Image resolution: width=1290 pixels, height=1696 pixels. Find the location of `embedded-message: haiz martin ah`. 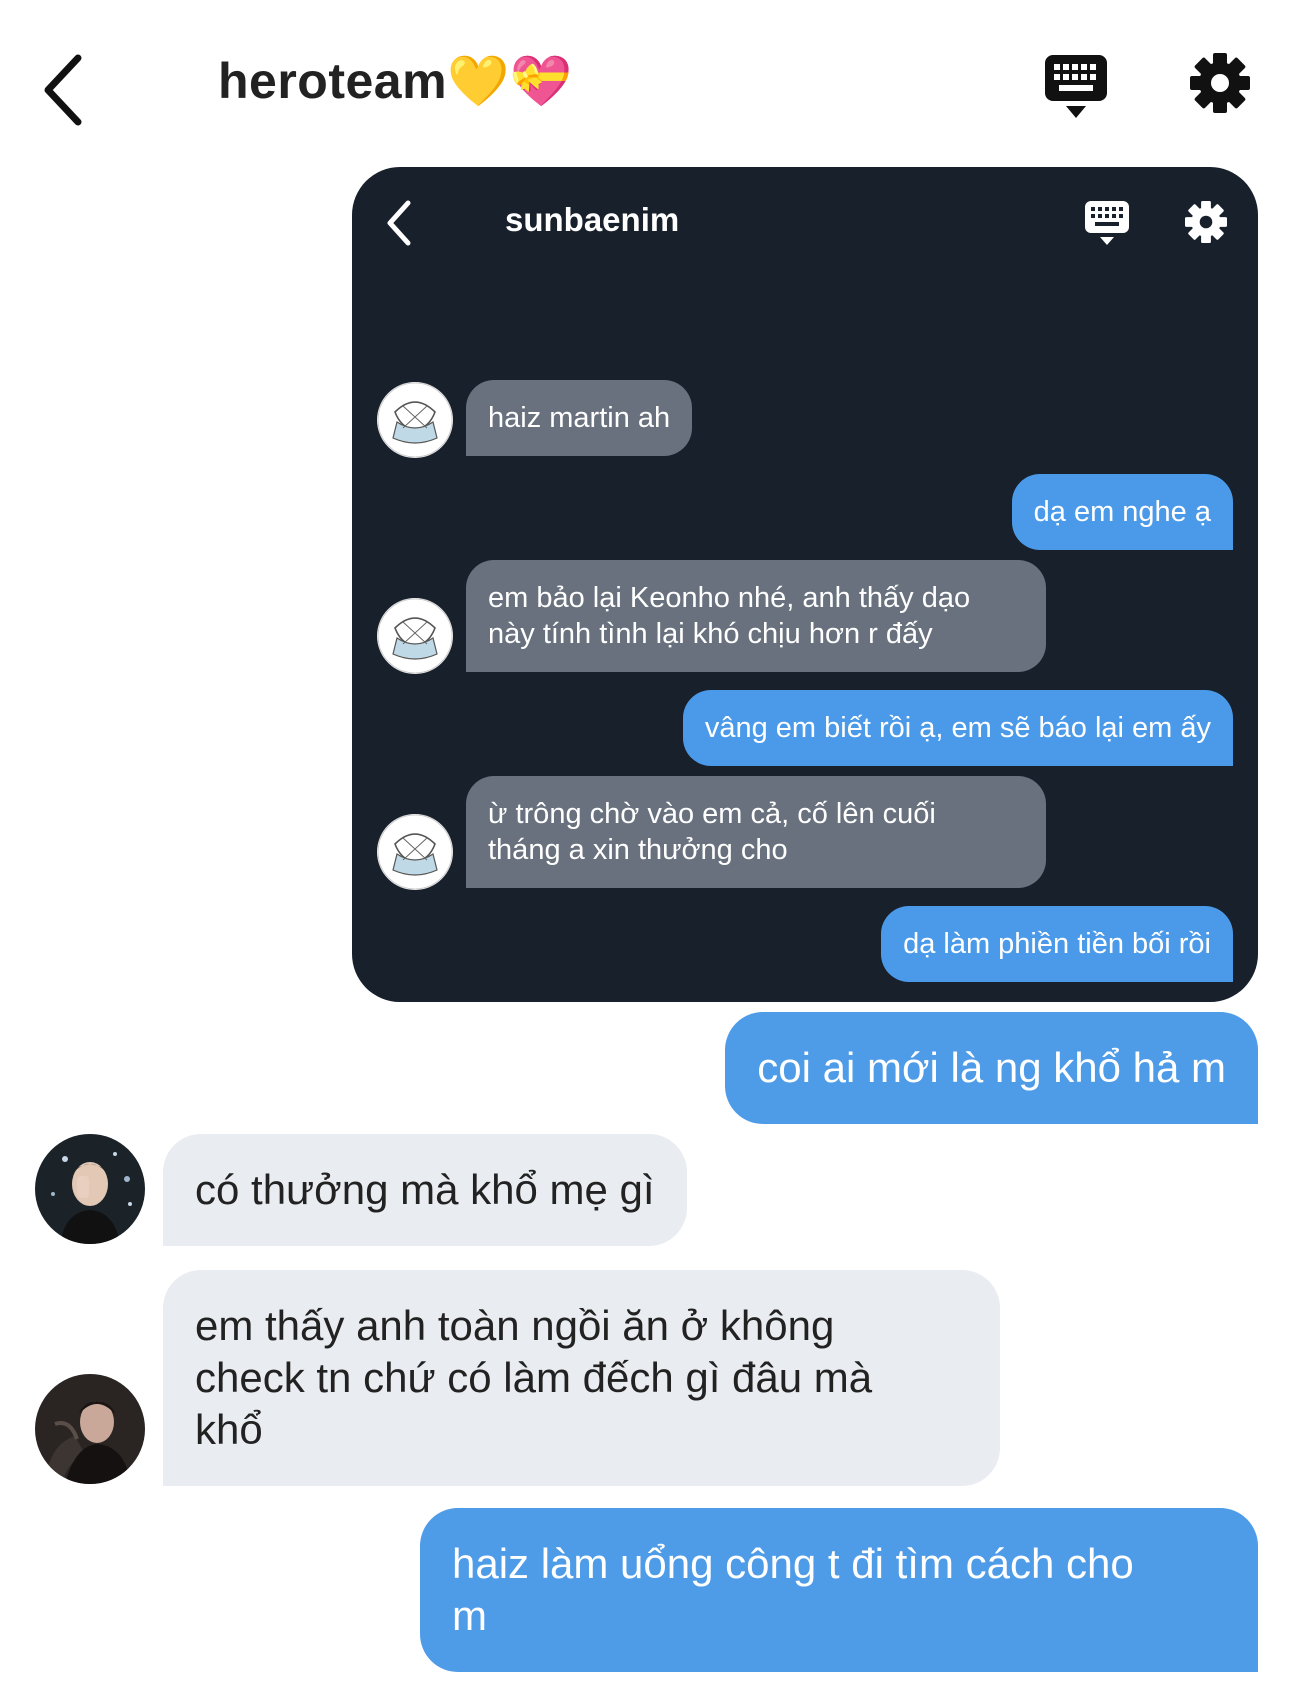

embedded-message: haiz martin ah is located at coordinates (579, 418).